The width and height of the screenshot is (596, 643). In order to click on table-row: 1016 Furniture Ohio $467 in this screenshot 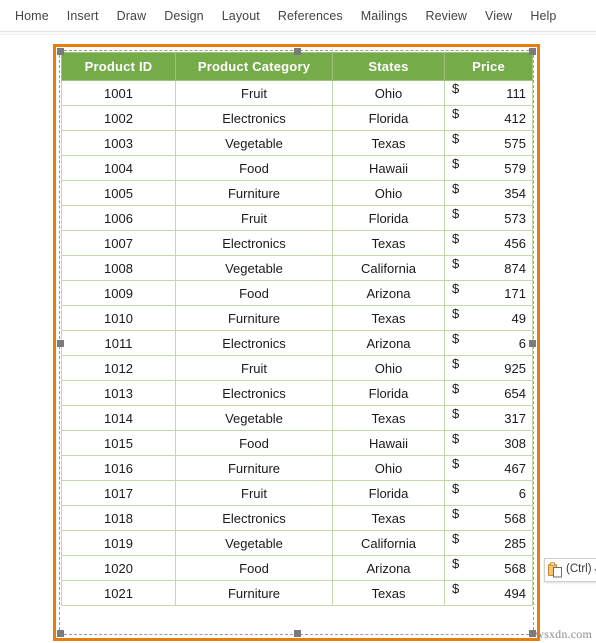, I will do `click(297, 468)`.